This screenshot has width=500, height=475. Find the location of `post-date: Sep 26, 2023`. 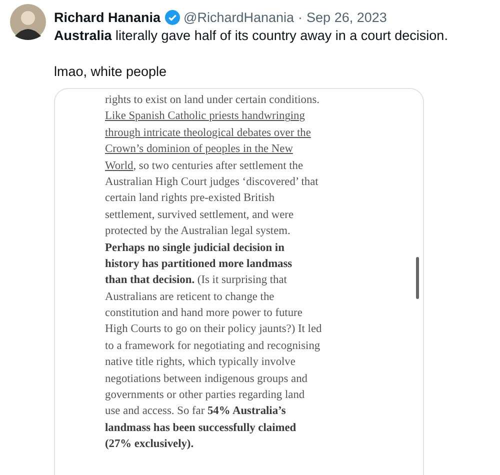

post-date: Sep 26, 2023 is located at coordinates (346, 17).